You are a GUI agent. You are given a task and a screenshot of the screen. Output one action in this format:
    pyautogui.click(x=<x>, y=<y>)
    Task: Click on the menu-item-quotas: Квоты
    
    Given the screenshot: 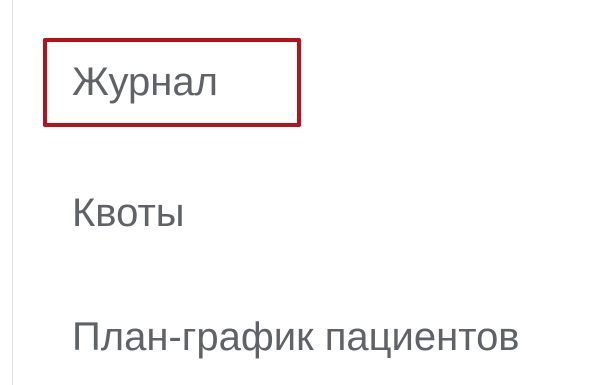 What is the action you would take?
    pyautogui.click(x=128, y=213)
    